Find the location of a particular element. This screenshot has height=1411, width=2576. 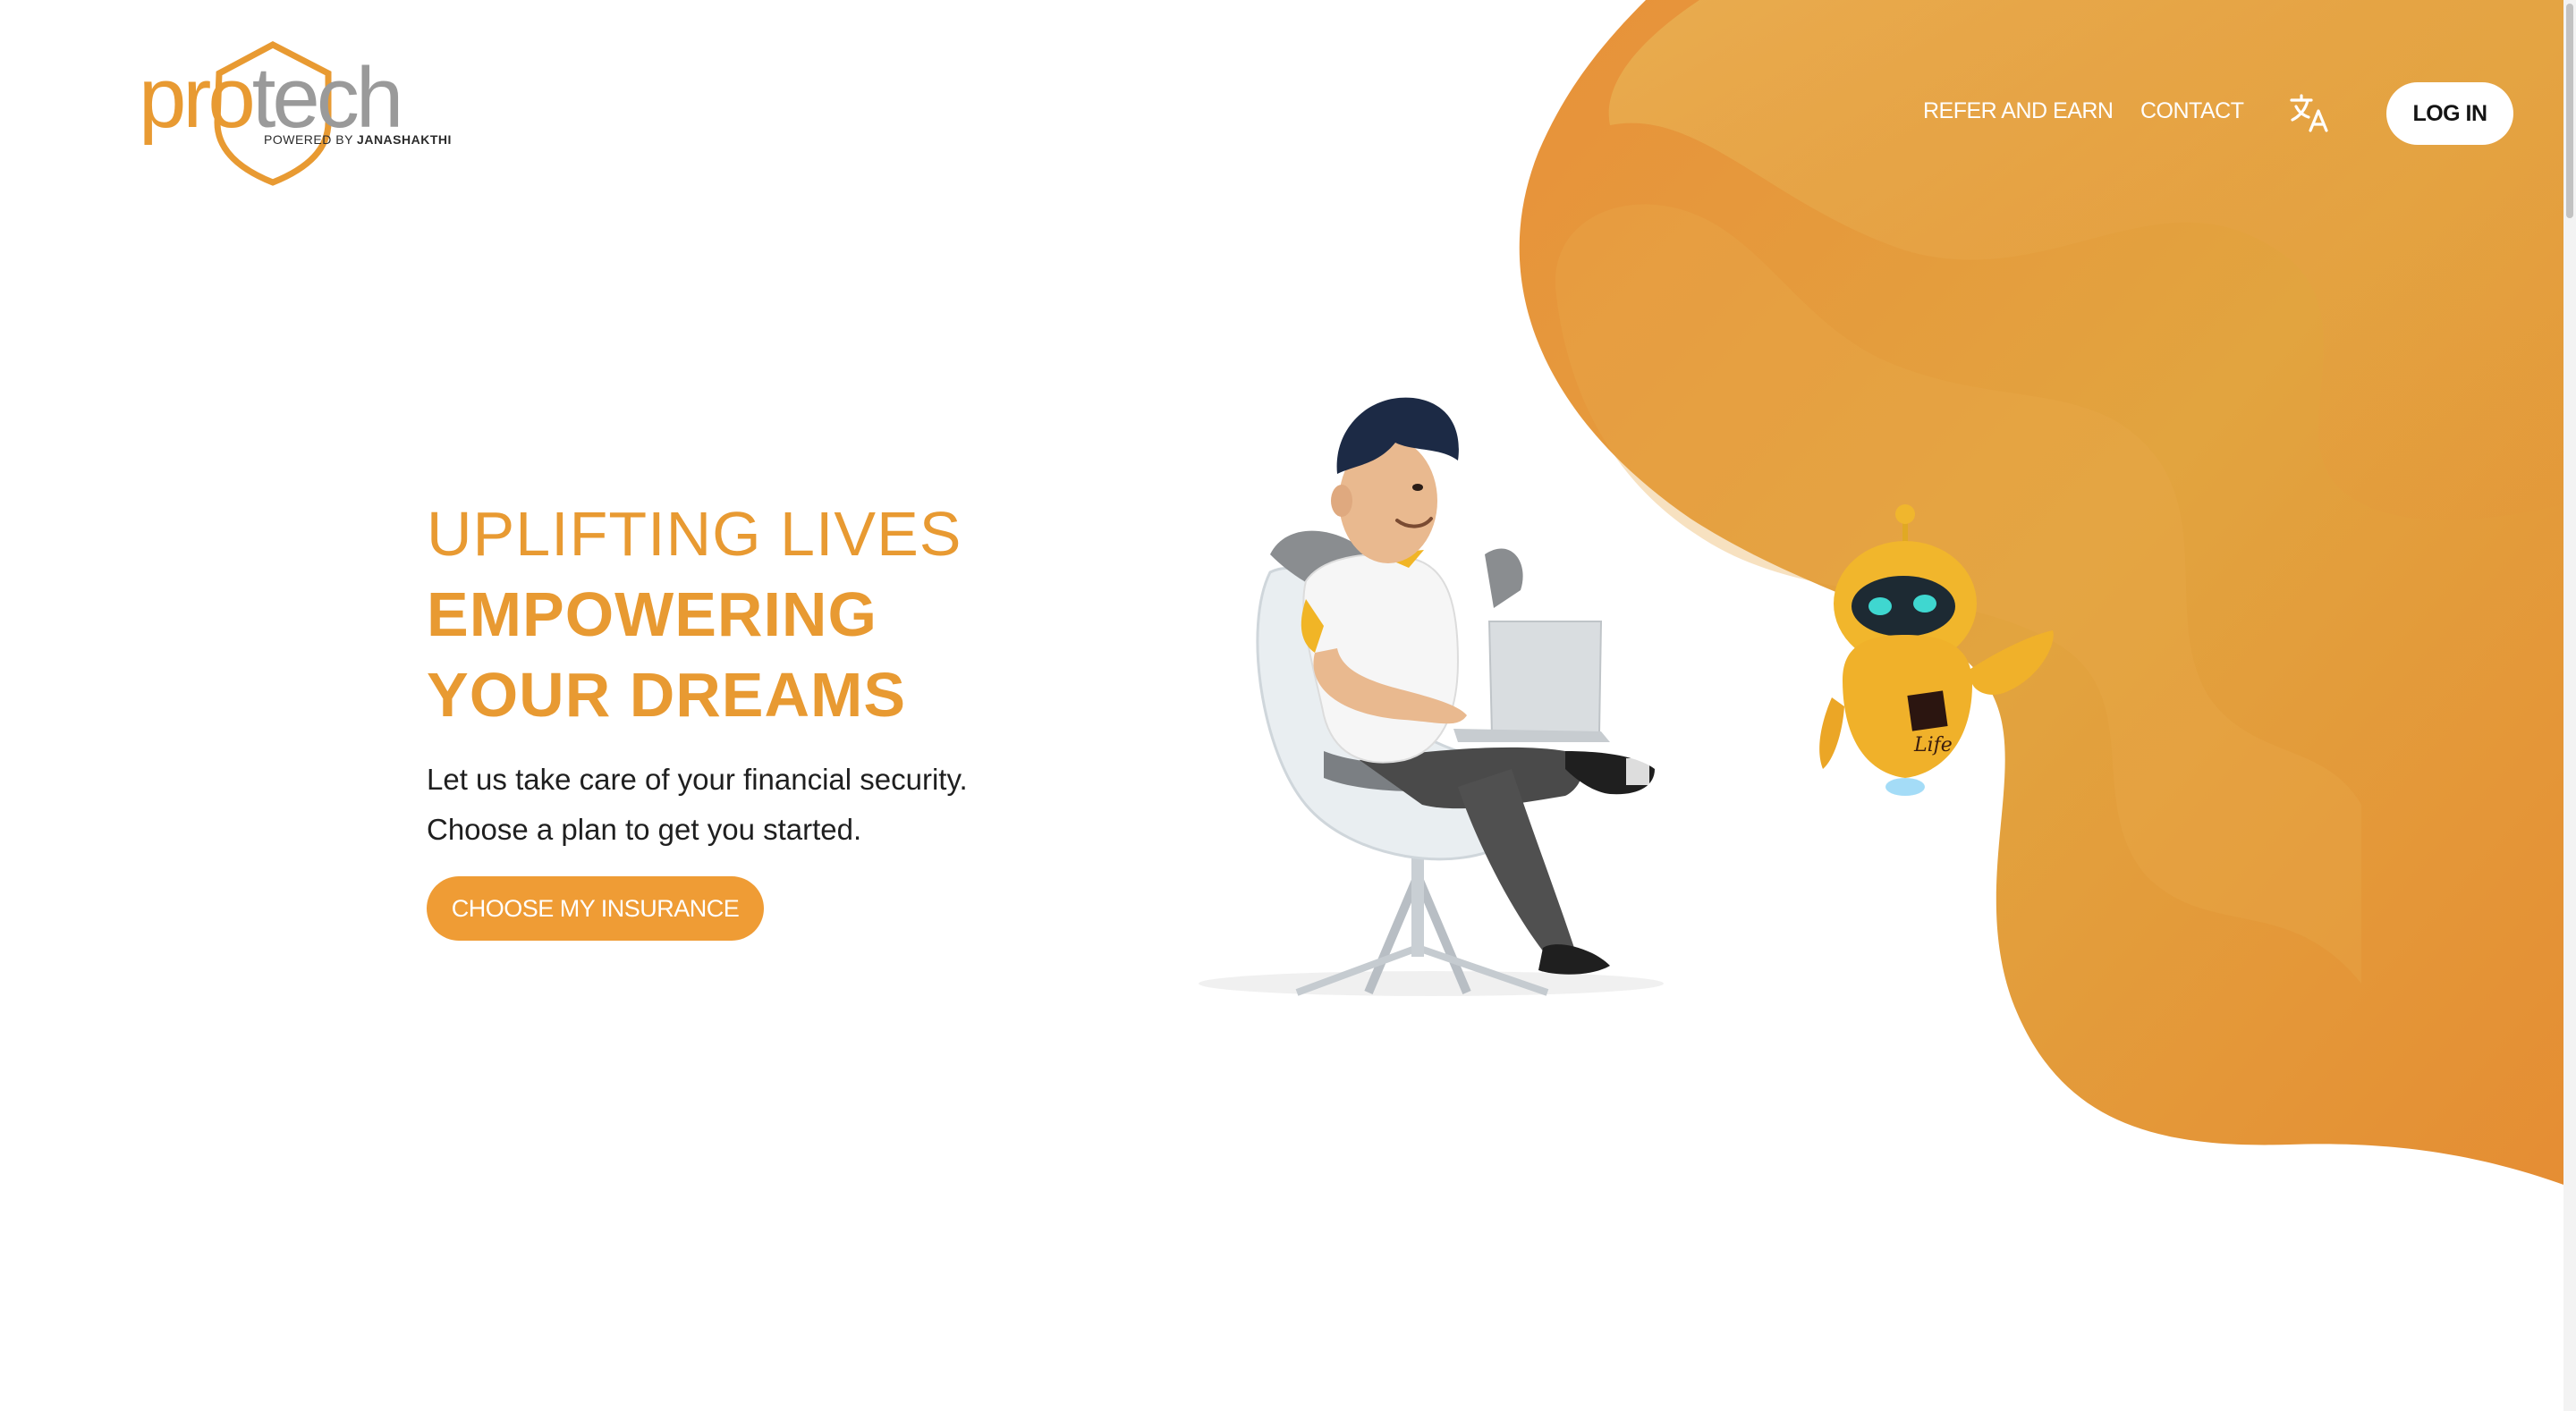

nav-refer-and-earn: REFER AND EARN is located at coordinates (2018, 111).